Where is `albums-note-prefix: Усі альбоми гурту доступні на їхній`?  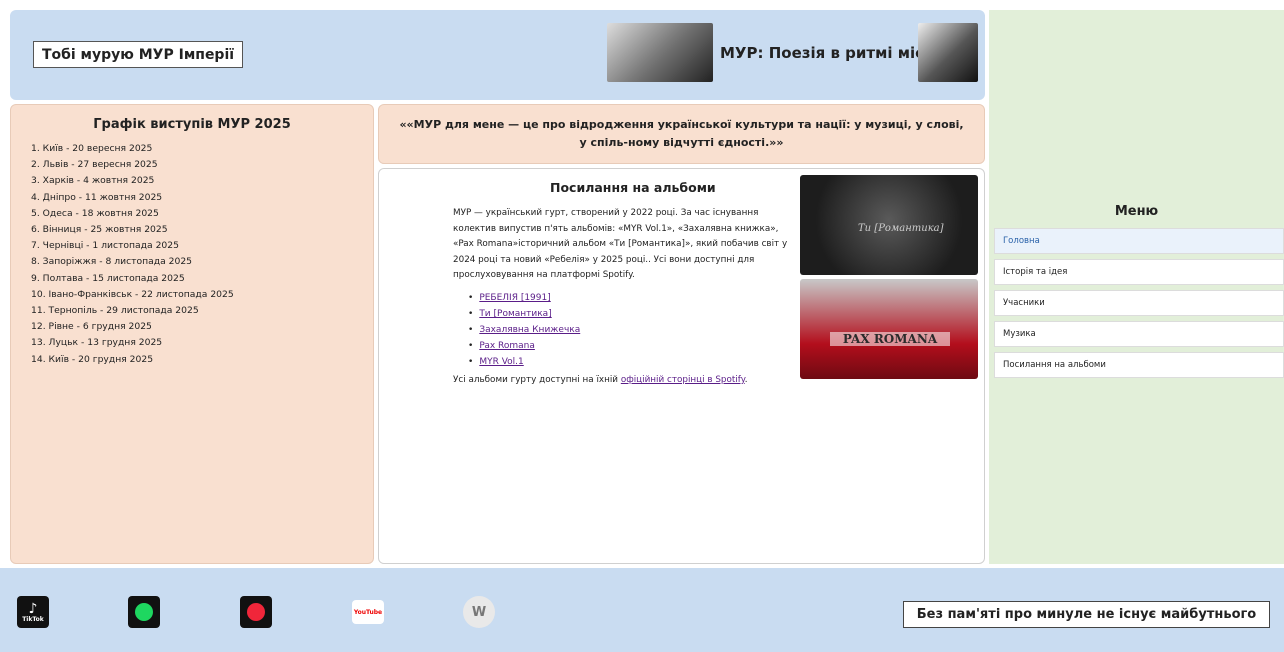
albums-note-prefix: Усі альбоми гурту доступні на їхній is located at coordinates (537, 380).